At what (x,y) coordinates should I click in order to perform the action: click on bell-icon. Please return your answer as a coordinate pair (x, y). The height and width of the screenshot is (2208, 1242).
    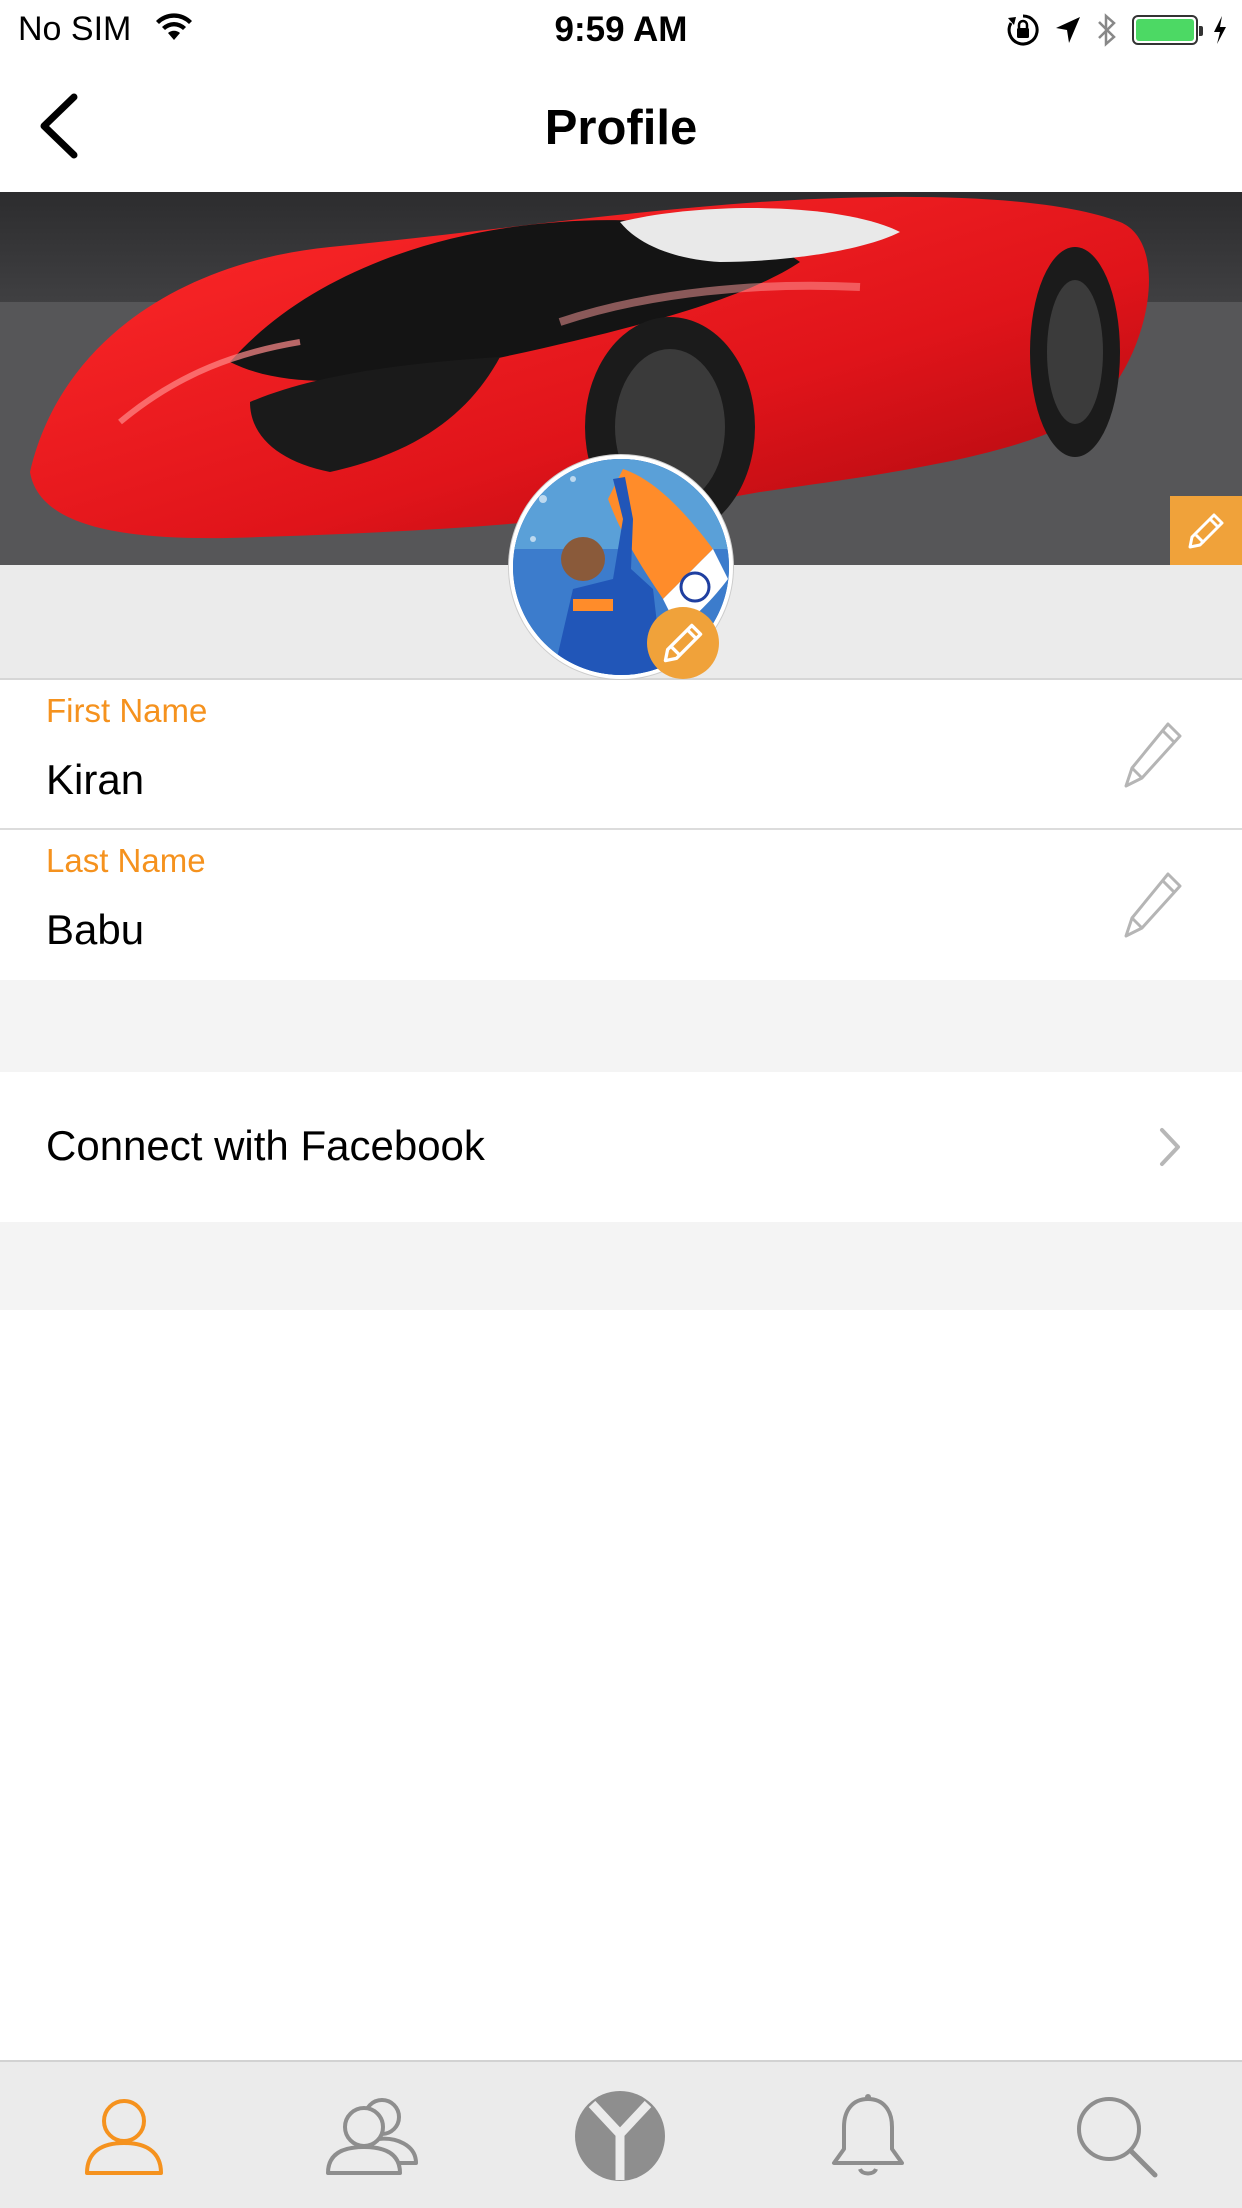
    Looking at the image, I should click on (868, 2135).